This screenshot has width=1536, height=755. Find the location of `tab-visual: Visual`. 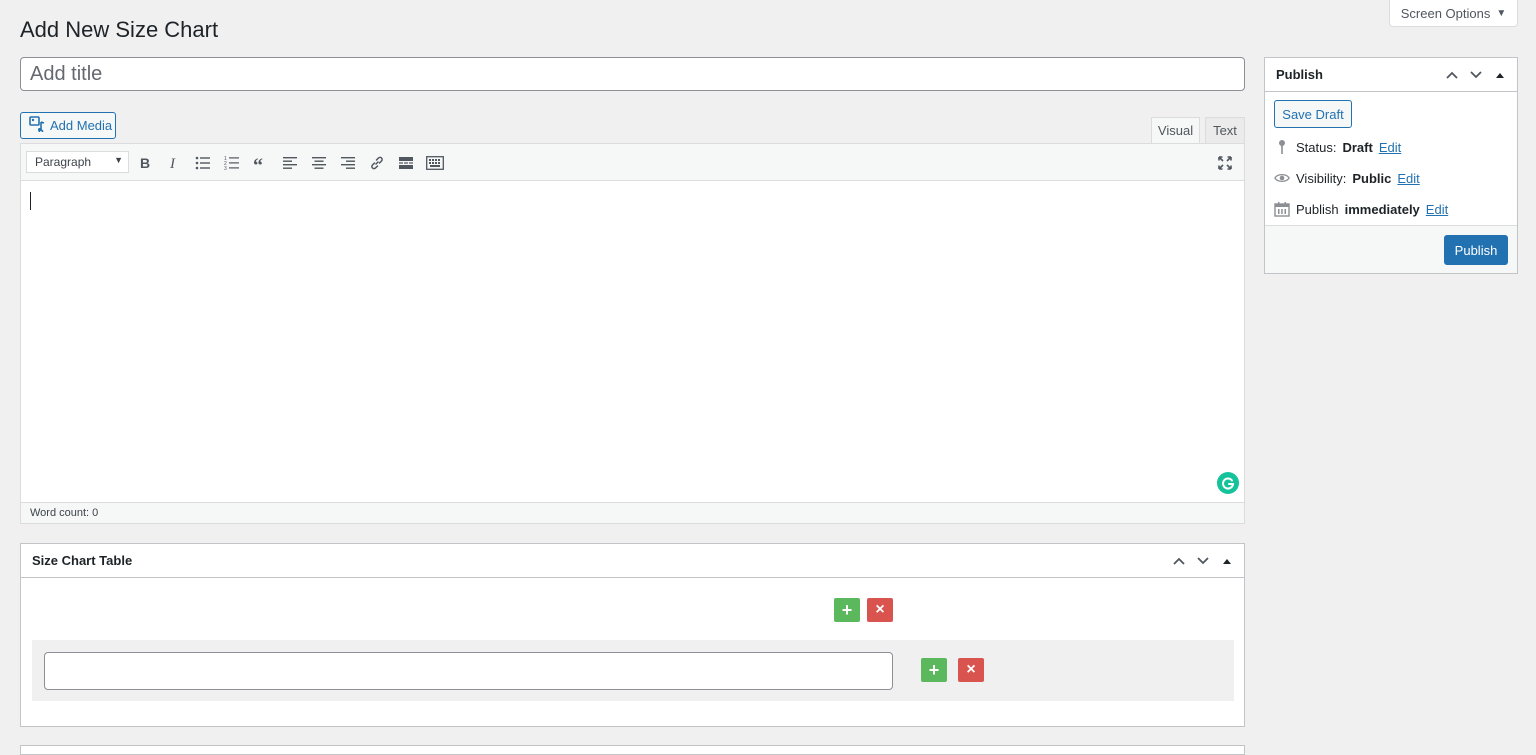

tab-visual: Visual is located at coordinates (1175, 130).